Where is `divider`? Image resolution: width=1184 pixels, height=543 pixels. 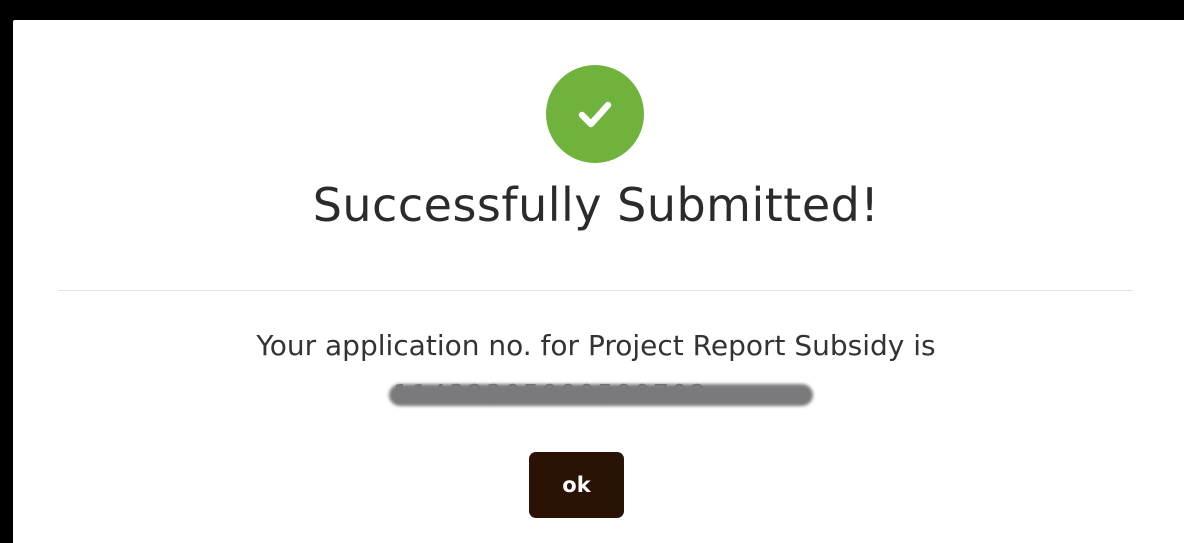
divider is located at coordinates (595, 290).